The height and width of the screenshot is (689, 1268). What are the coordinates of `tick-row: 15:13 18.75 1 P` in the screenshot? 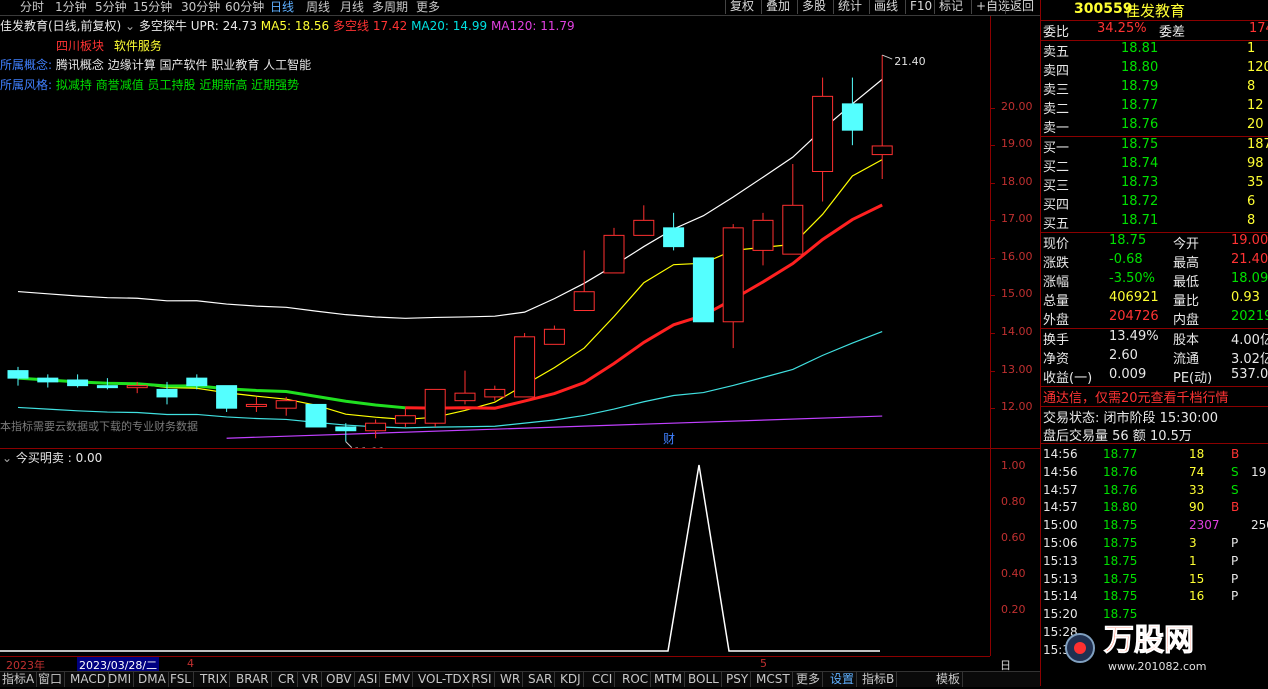 It's located at (1154, 563).